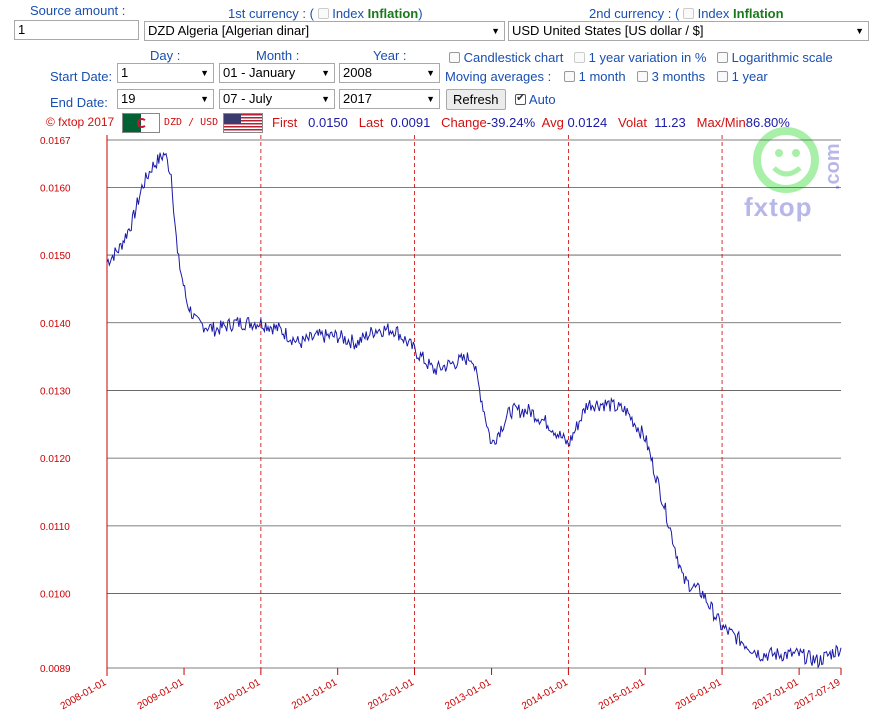 The width and height of the screenshot is (875, 721). I want to click on x-tick-label: 2013-01-01, so click(468, 694).